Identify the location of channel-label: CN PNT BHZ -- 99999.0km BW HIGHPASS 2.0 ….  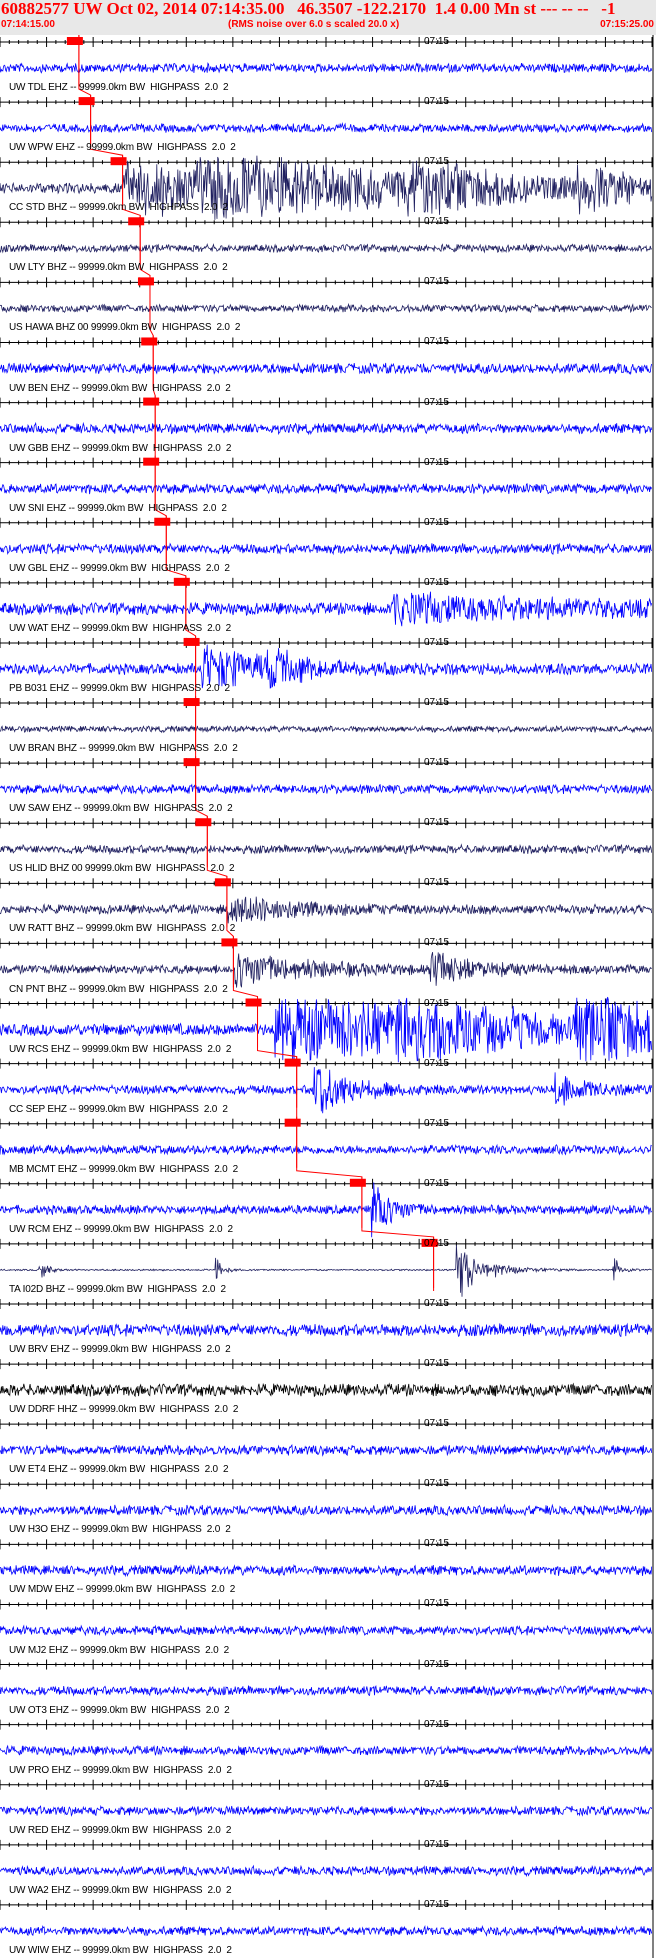
(118, 989).